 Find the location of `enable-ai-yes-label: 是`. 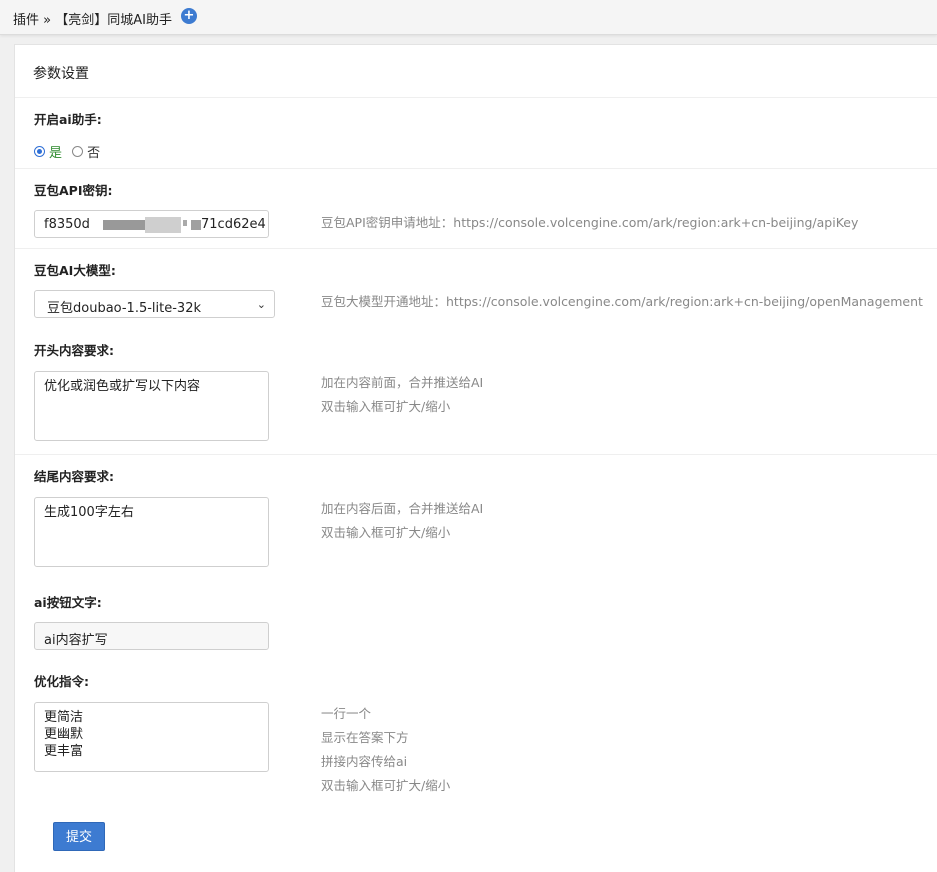

enable-ai-yes-label: 是 is located at coordinates (55, 151).